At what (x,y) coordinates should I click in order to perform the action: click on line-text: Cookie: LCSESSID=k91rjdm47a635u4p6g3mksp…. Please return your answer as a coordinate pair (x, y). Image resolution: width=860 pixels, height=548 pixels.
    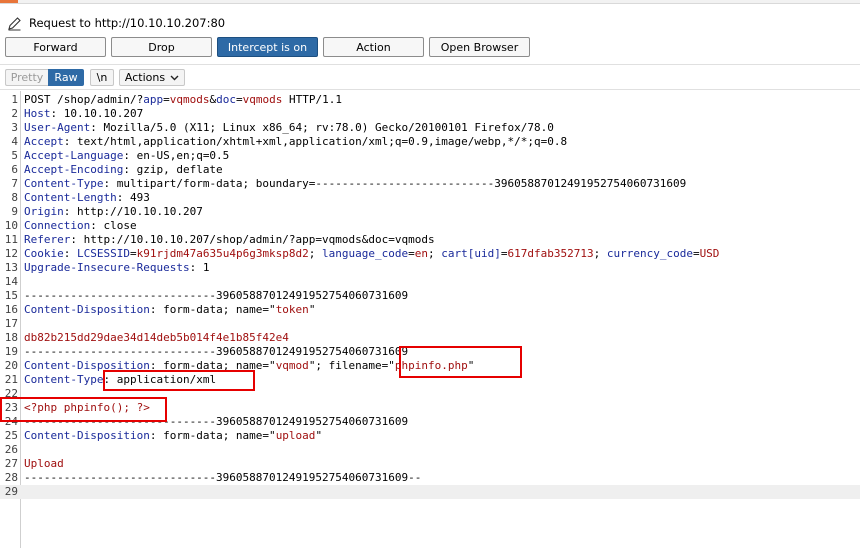
    Looking at the image, I should click on (371, 254).